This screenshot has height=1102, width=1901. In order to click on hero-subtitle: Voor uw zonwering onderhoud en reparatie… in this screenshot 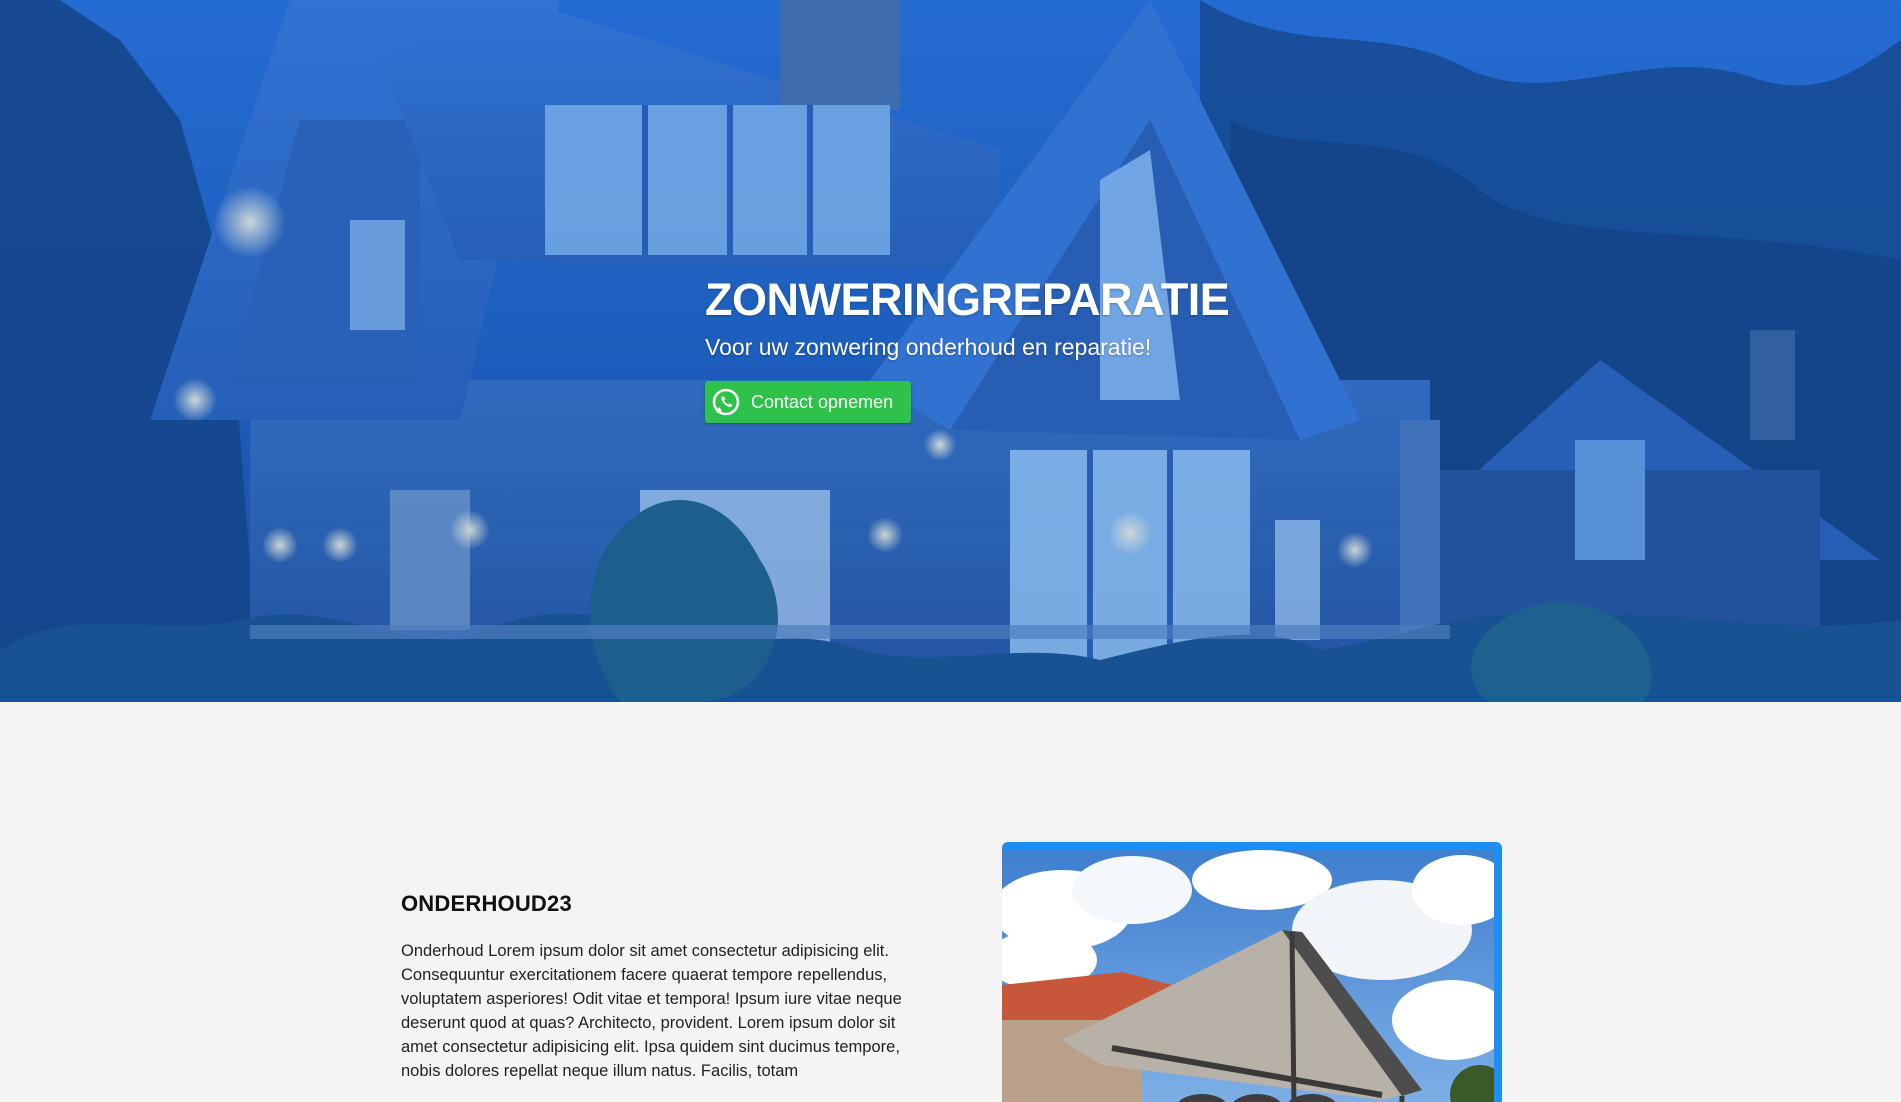, I will do `click(928, 347)`.